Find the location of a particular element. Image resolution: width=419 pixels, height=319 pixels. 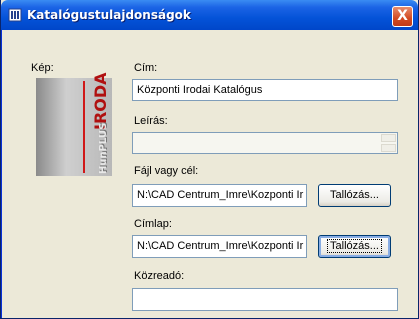

title-bar: Katalógustulajdonságok X is located at coordinates (209, 15).